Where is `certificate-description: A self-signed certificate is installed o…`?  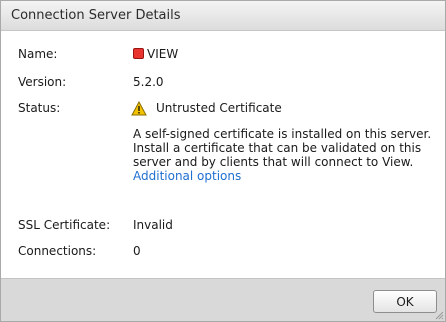 certificate-description: A self-signed certificate is installed o… is located at coordinates (282, 148).